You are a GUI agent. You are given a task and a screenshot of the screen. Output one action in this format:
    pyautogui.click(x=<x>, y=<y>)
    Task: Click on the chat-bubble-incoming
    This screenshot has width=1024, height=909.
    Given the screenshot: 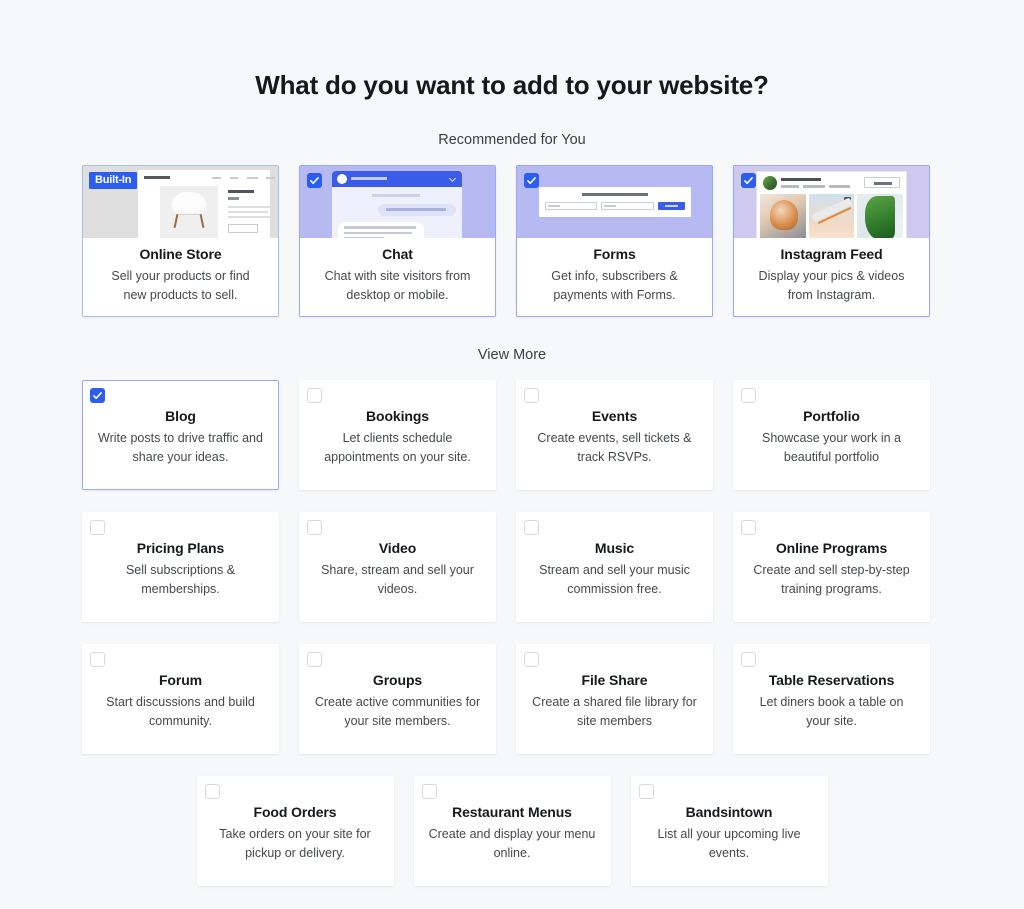 What is the action you would take?
    pyautogui.click(x=381, y=230)
    